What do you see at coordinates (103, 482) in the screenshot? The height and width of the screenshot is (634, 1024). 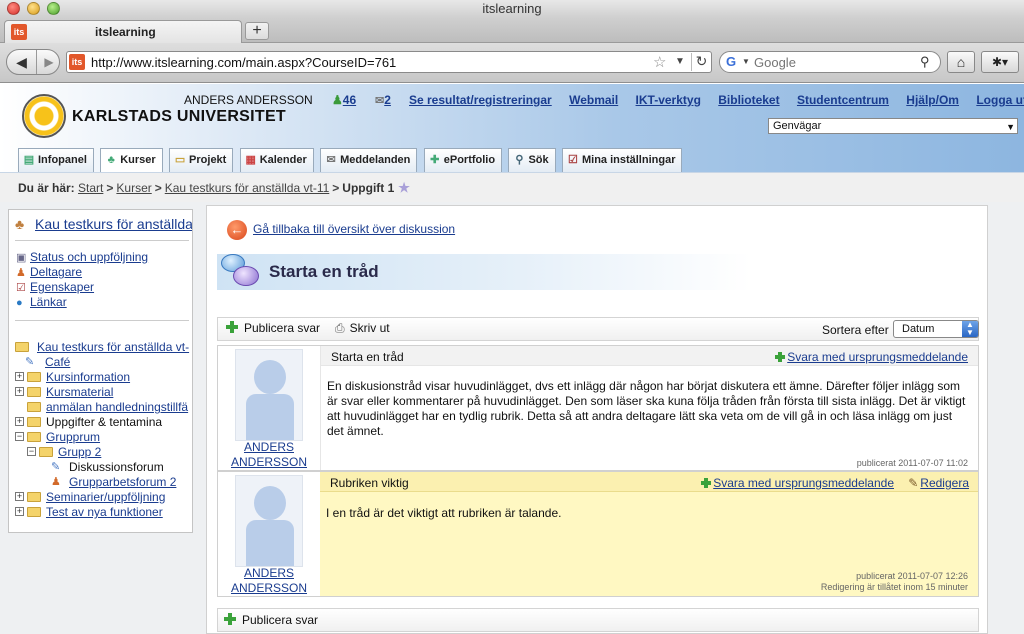 I see `tree-item: ♟ Grupparbetsforum 2` at bounding box center [103, 482].